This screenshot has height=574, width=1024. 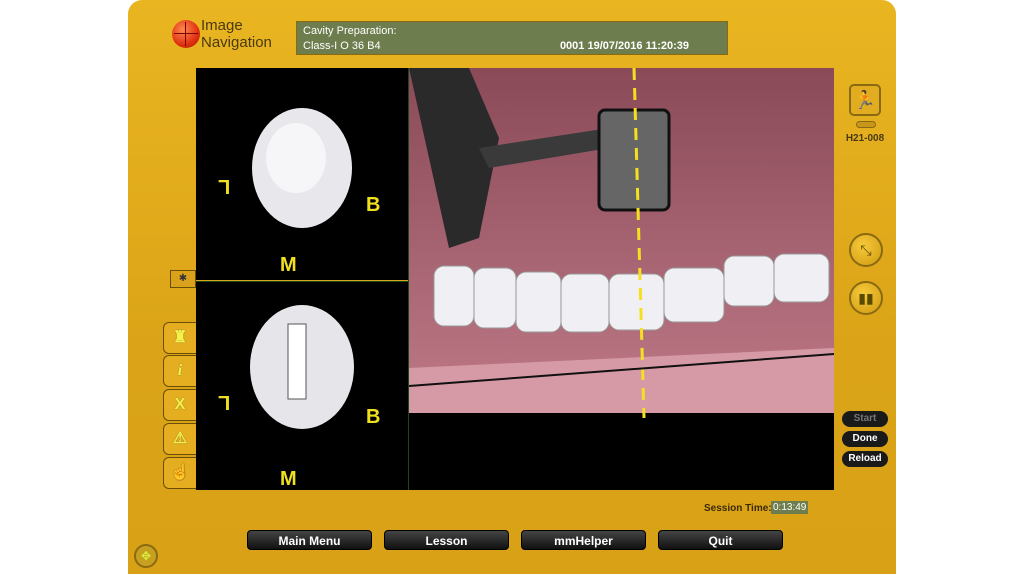 What do you see at coordinates (179, 338) in the screenshot?
I see `tooth-icon: ♜` at bounding box center [179, 338].